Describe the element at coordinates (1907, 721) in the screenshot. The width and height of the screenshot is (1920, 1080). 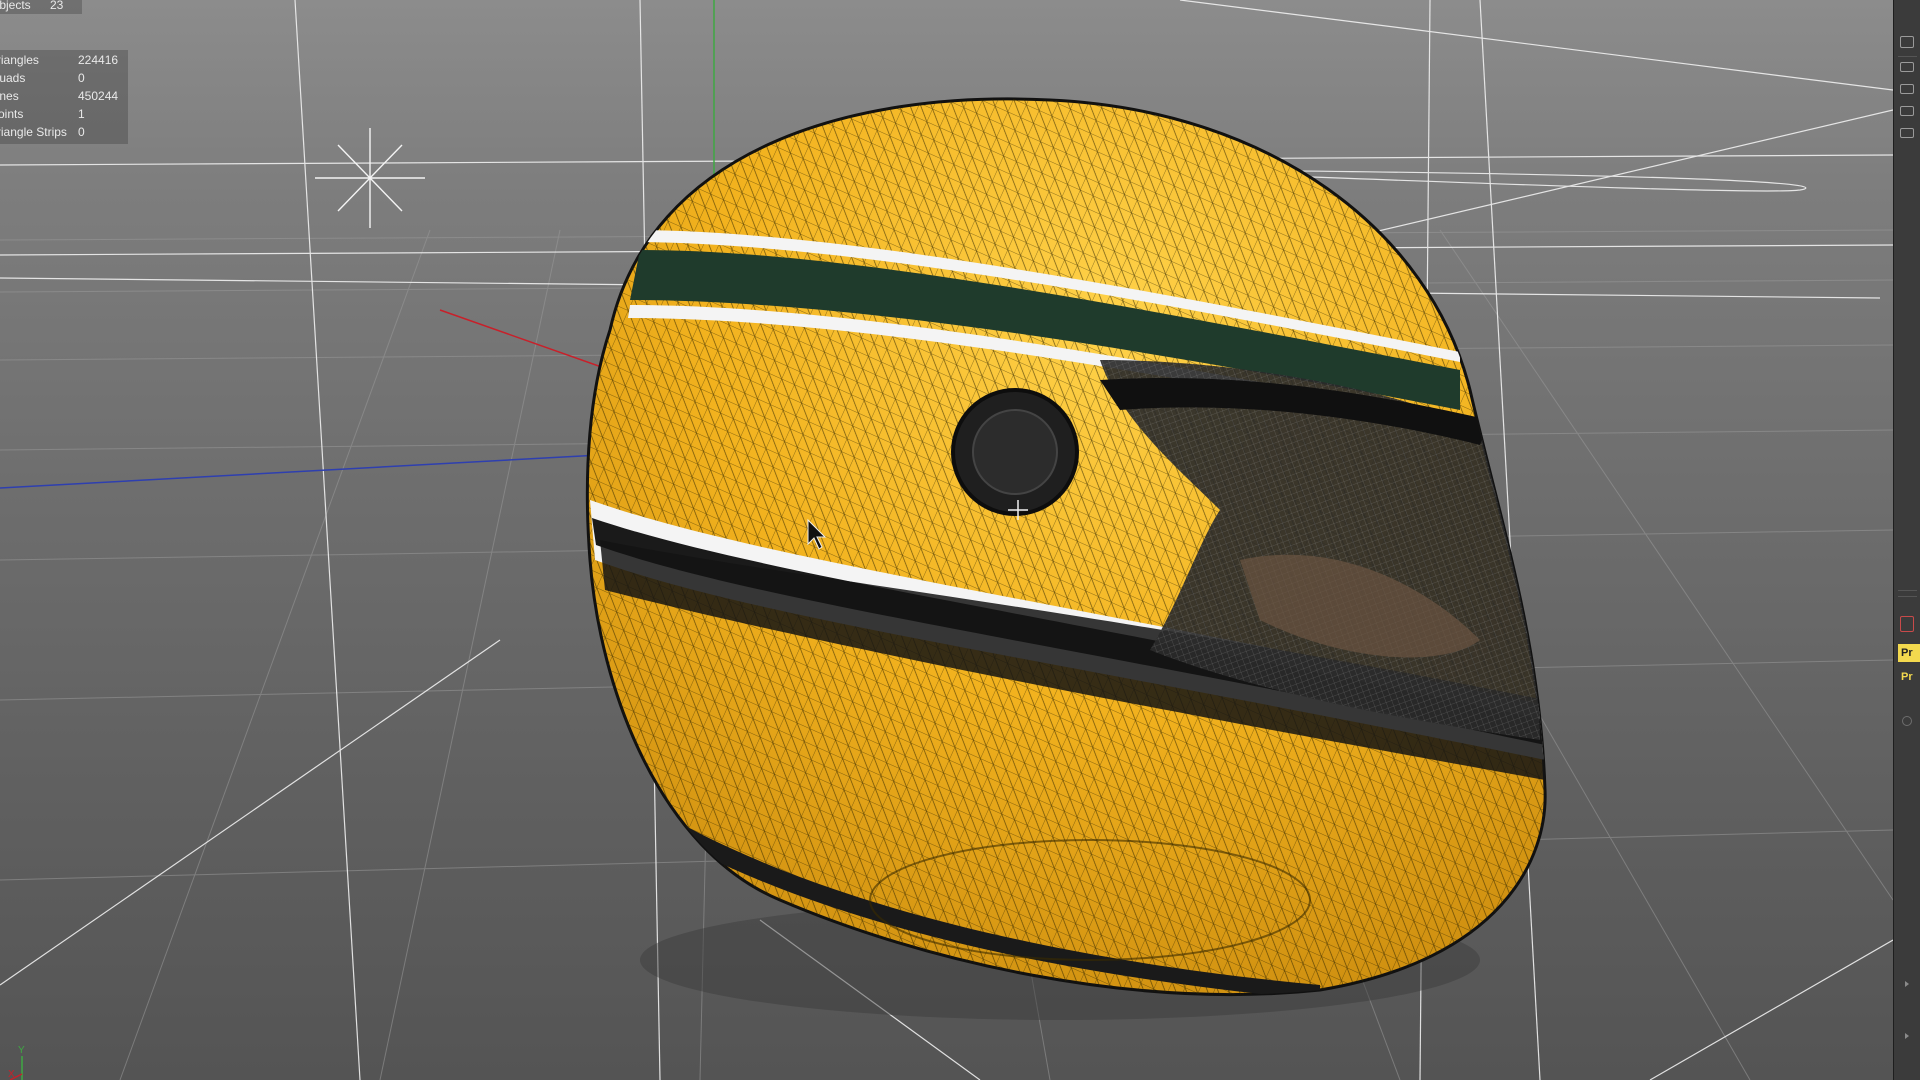
I see `radio-icon` at that location.